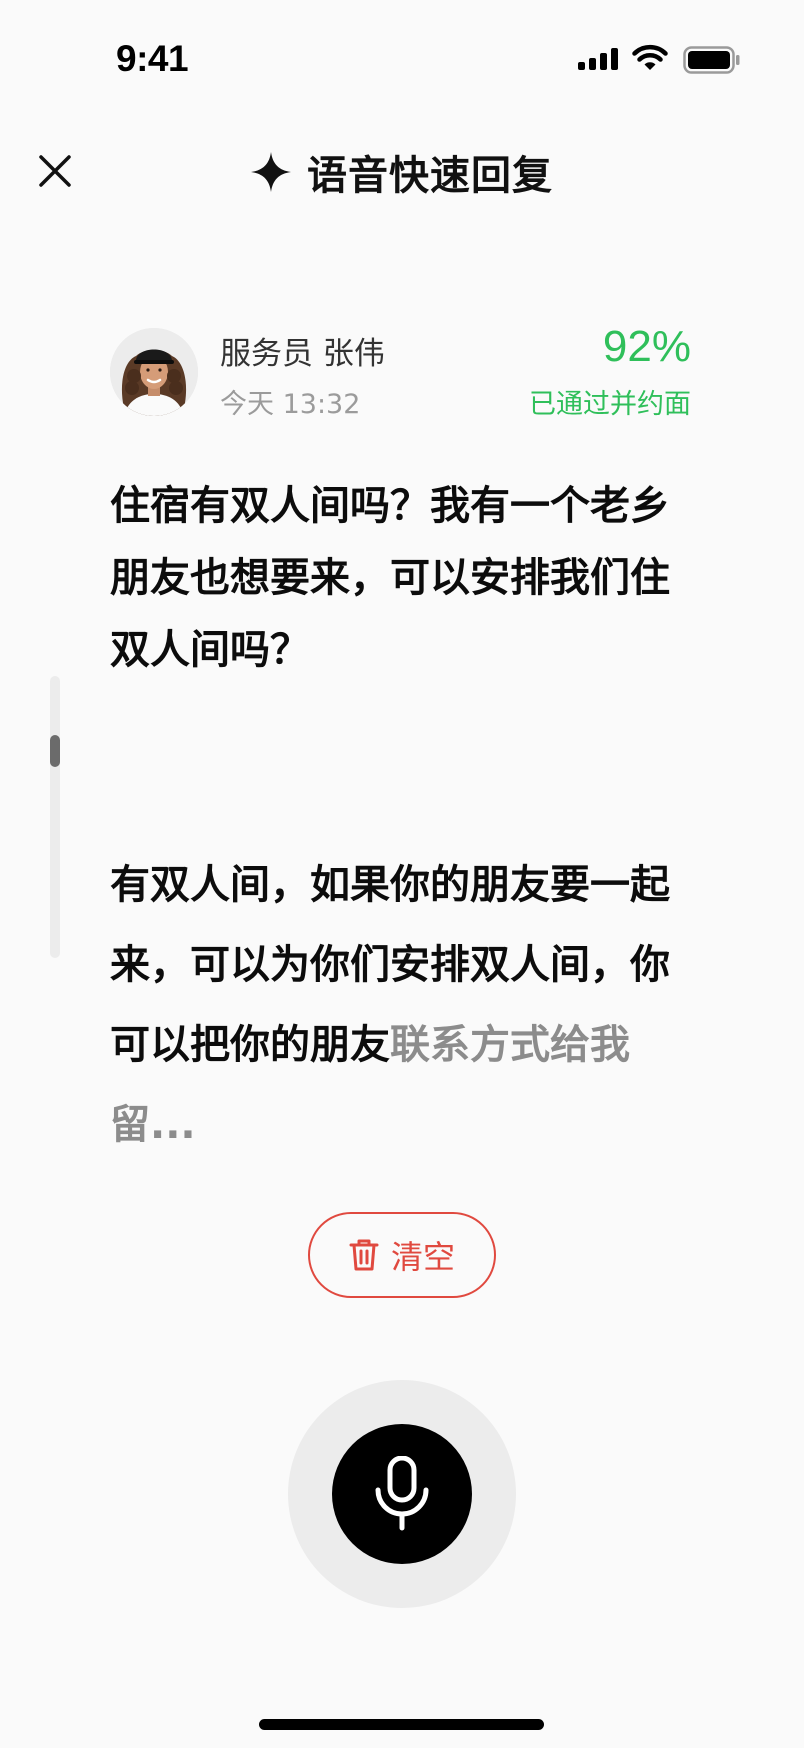 This screenshot has width=804, height=1748. Describe the element at coordinates (401, 1724) in the screenshot. I see `home-indicator` at that location.